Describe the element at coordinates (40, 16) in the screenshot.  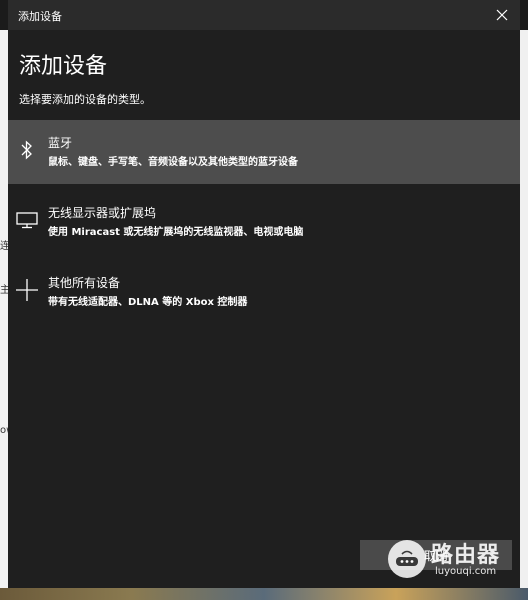
I see `window-title: 添加设备` at that location.